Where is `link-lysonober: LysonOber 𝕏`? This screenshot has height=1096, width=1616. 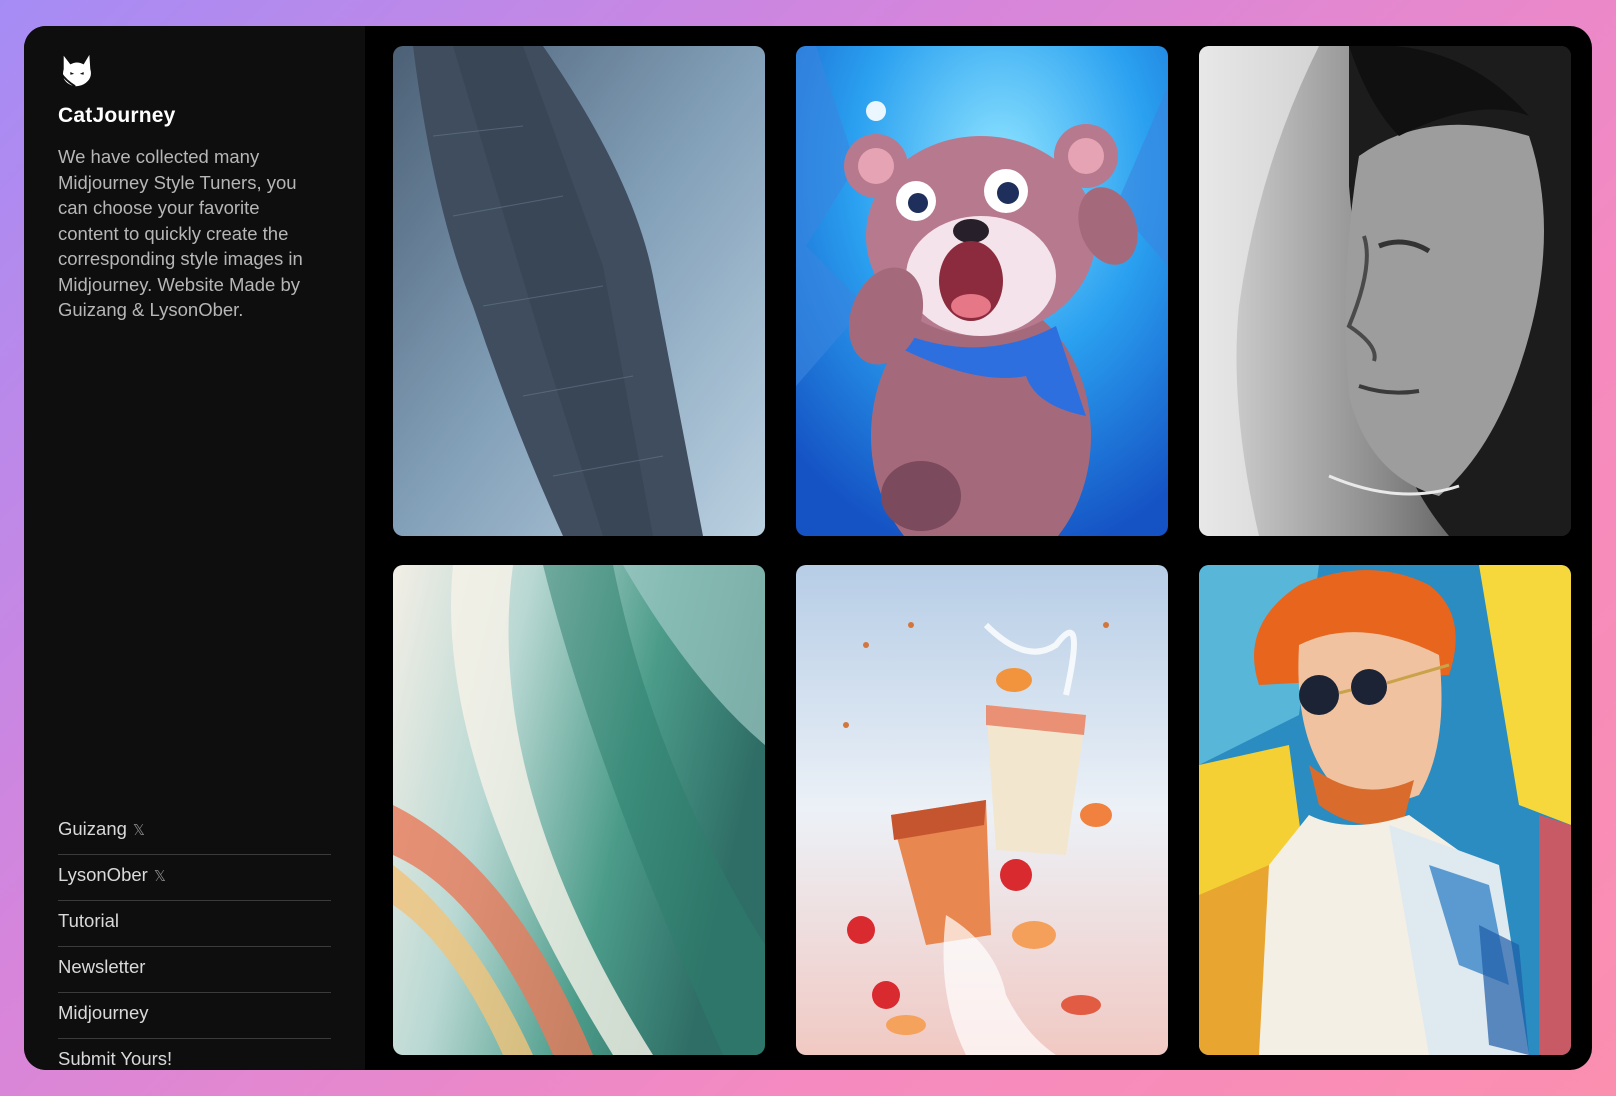
link-lysonober: LysonOber 𝕏 is located at coordinates (194, 878).